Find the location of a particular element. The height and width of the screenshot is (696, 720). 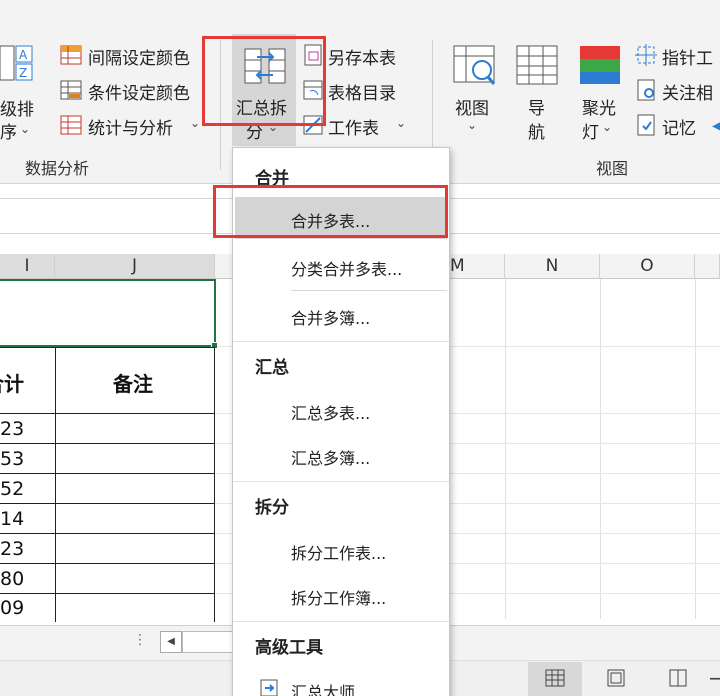

menu-separator is located at coordinates (369, 290).